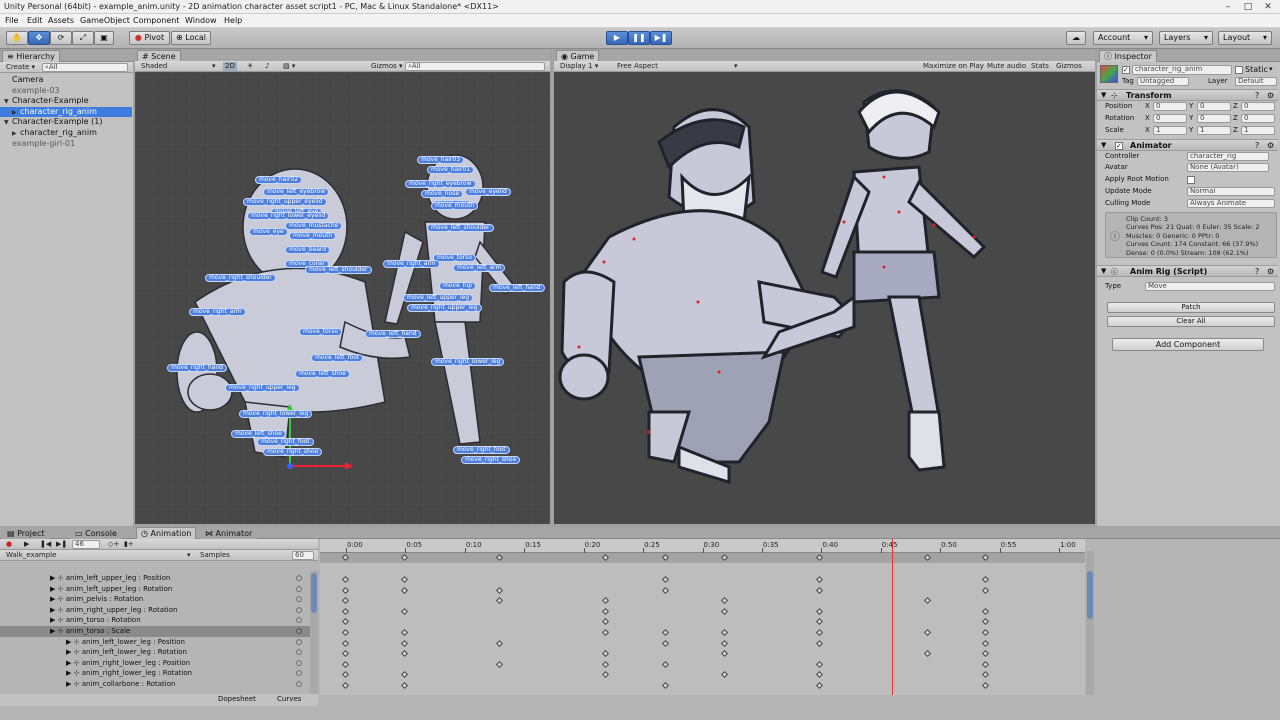 Image resolution: width=1280 pixels, height=720 pixels. Describe the element at coordinates (1119, 146) in the screenshot. I see `animator-enabled-checkbox: ✓` at that location.